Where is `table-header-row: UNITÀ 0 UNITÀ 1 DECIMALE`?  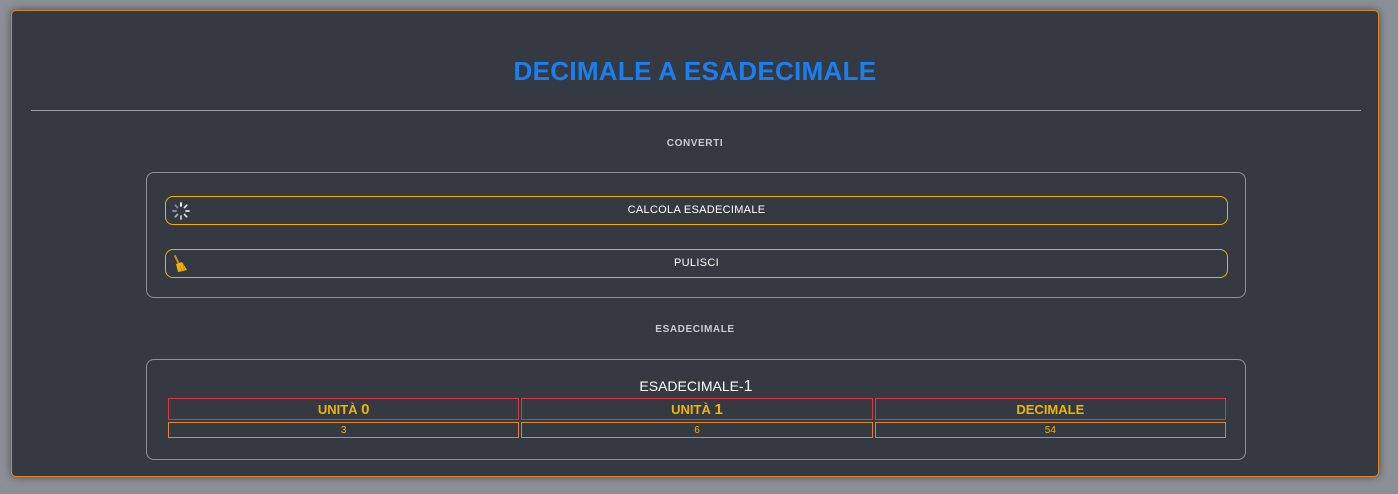 table-header-row: UNITÀ 0 UNITÀ 1 DECIMALE is located at coordinates (697, 409).